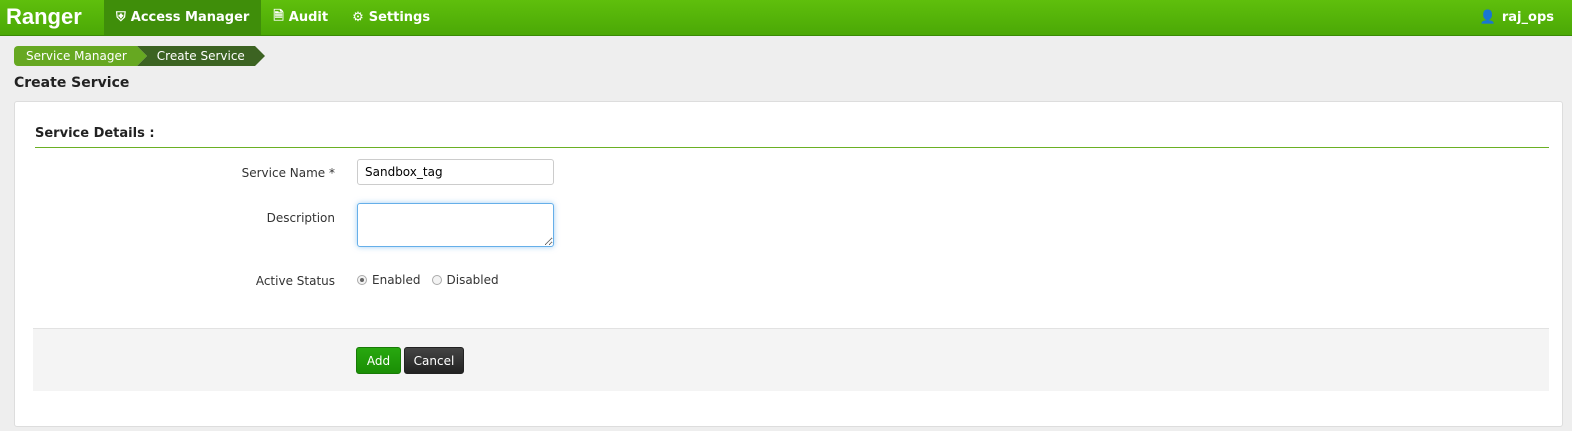 This screenshot has height=431, width=1572. Describe the element at coordinates (295, 281) in the screenshot. I see `active-status-label: Active Status` at that location.